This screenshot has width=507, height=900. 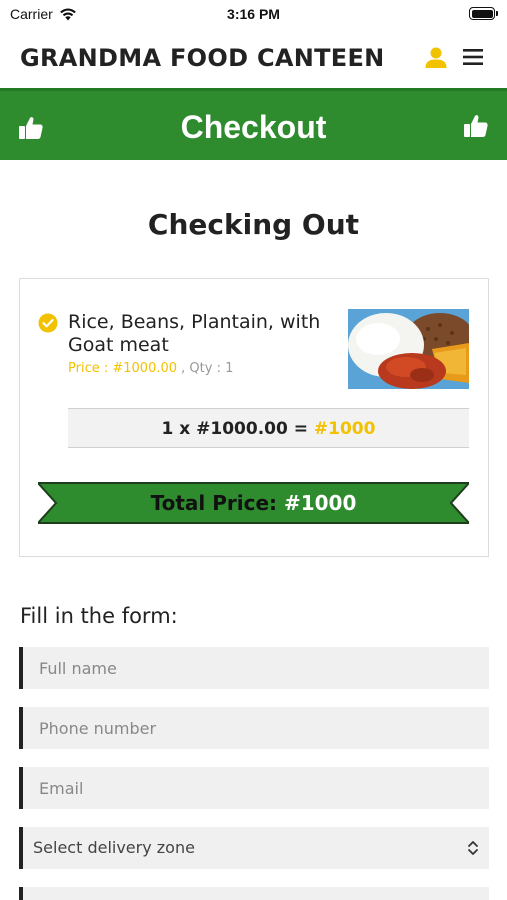 I want to click on user-icon, so click(x=436, y=57).